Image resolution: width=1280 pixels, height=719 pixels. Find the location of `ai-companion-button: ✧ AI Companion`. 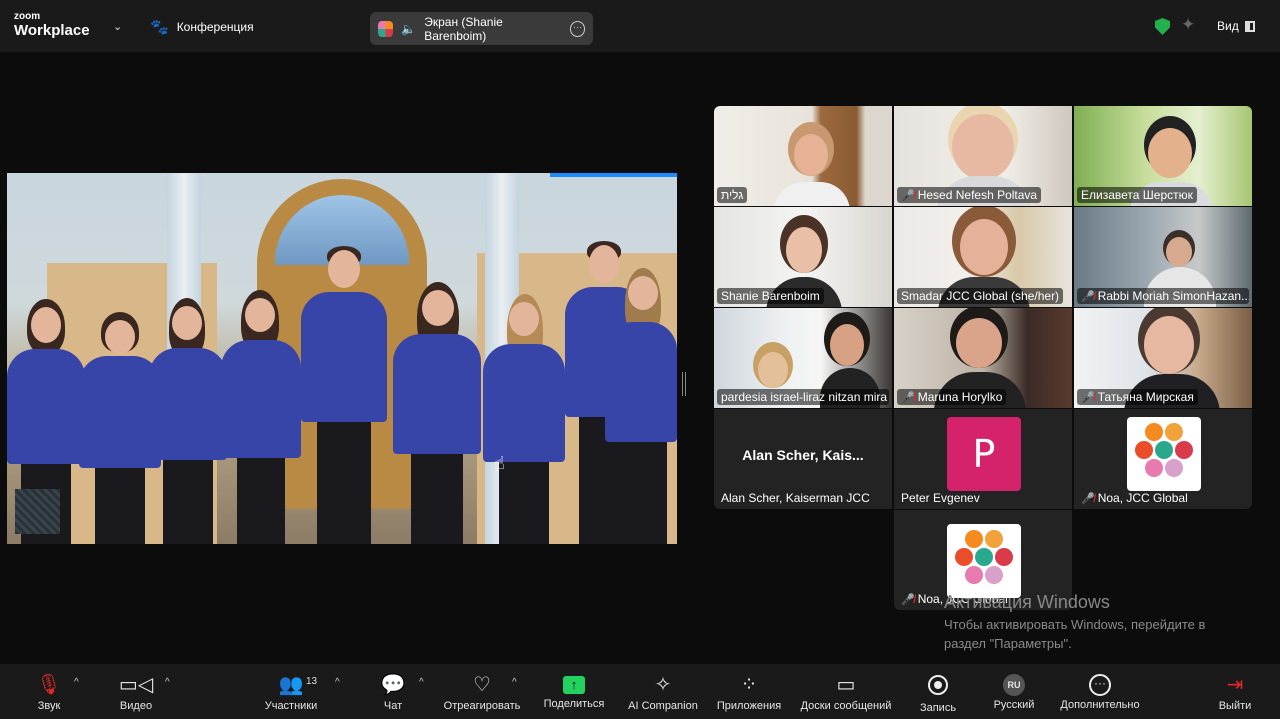

ai-companion-button: ✧ AI Companion is located at coordinates (663, 691).